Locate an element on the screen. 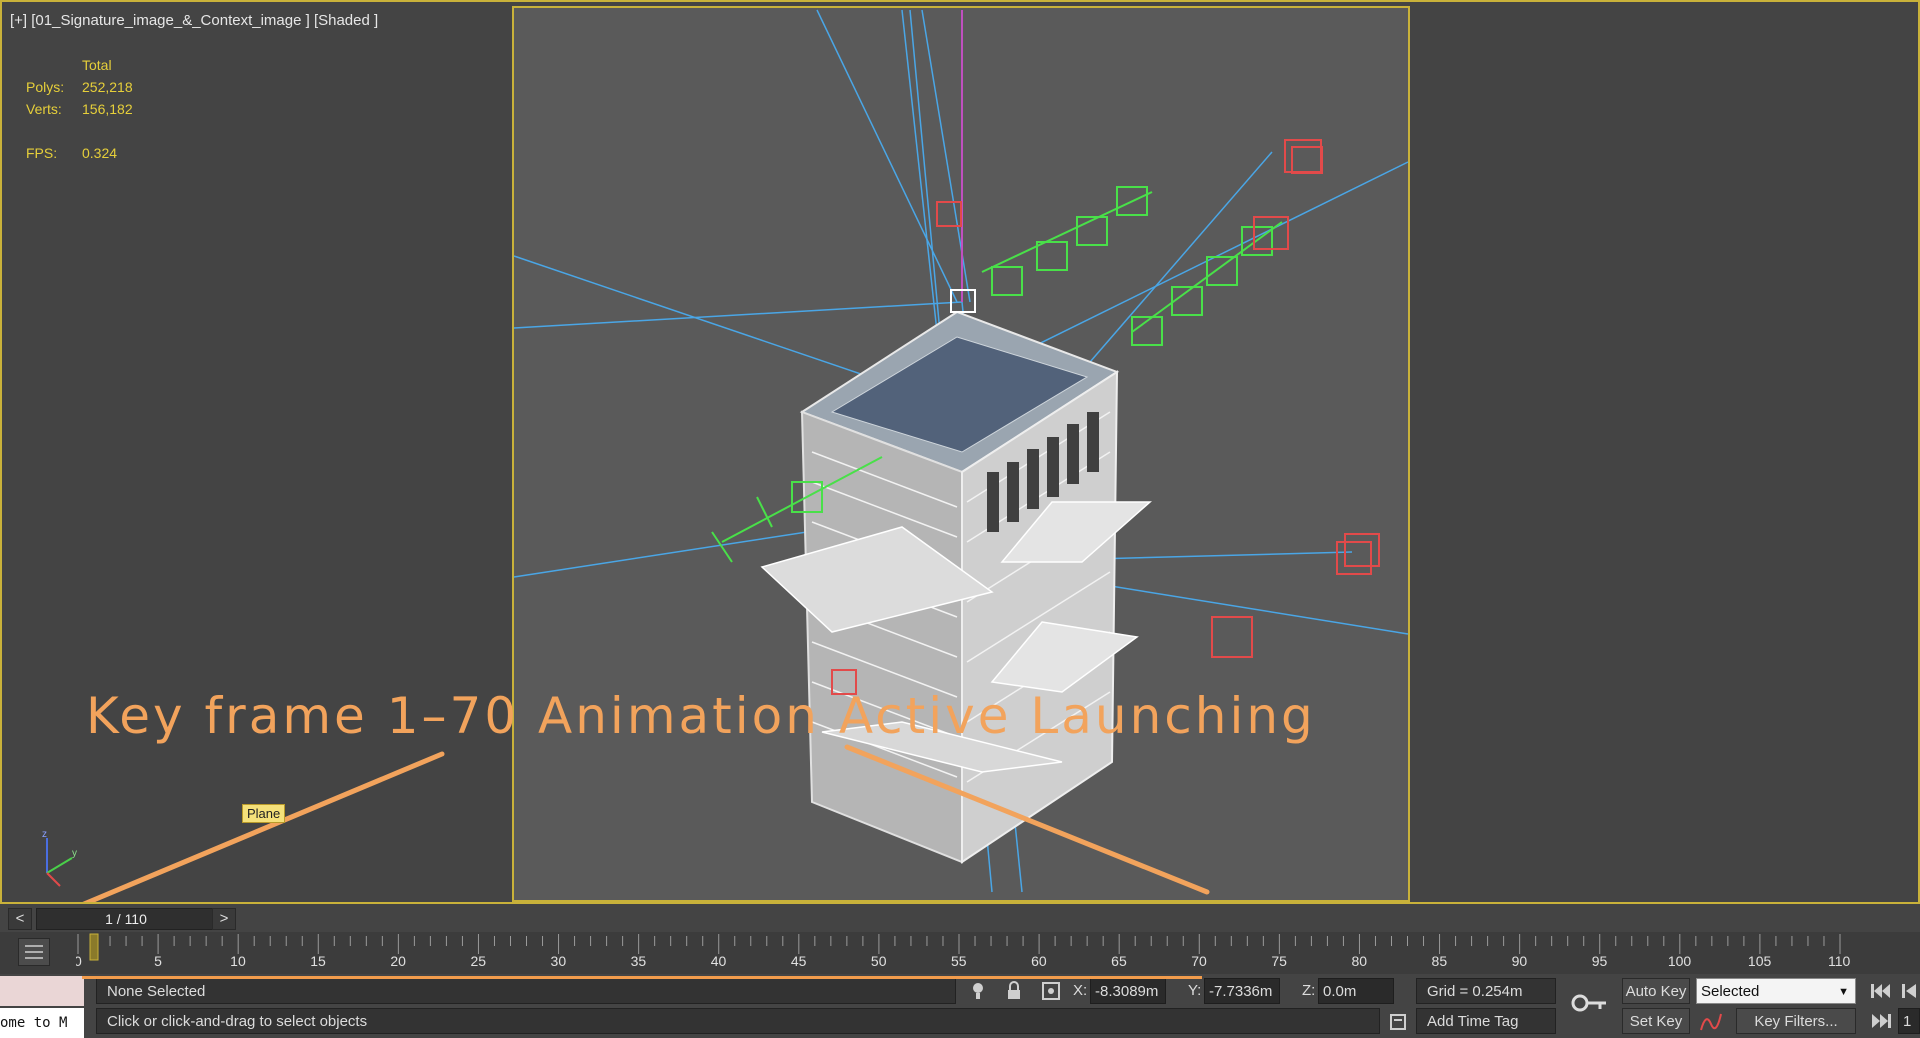 This screenshot has width=1920, height=1038. auto-key-button: Auto Key is located at coordinates (1656, 991).